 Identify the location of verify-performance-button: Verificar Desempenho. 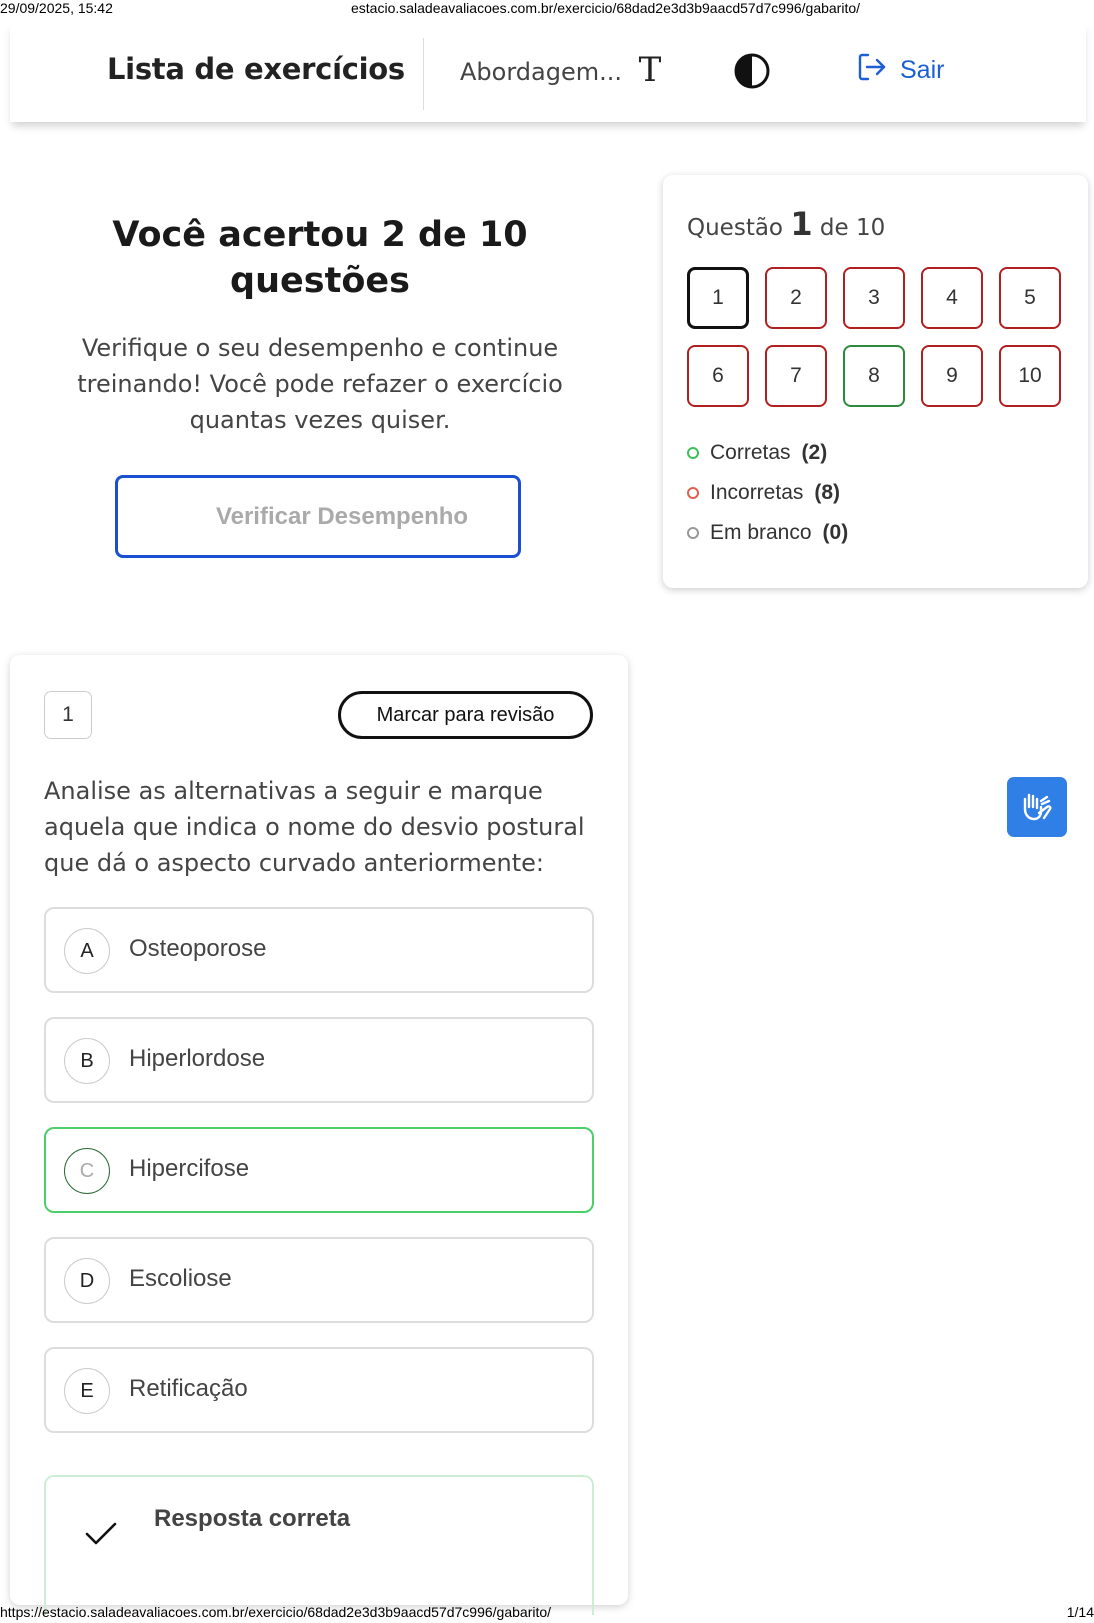
(318, 516).